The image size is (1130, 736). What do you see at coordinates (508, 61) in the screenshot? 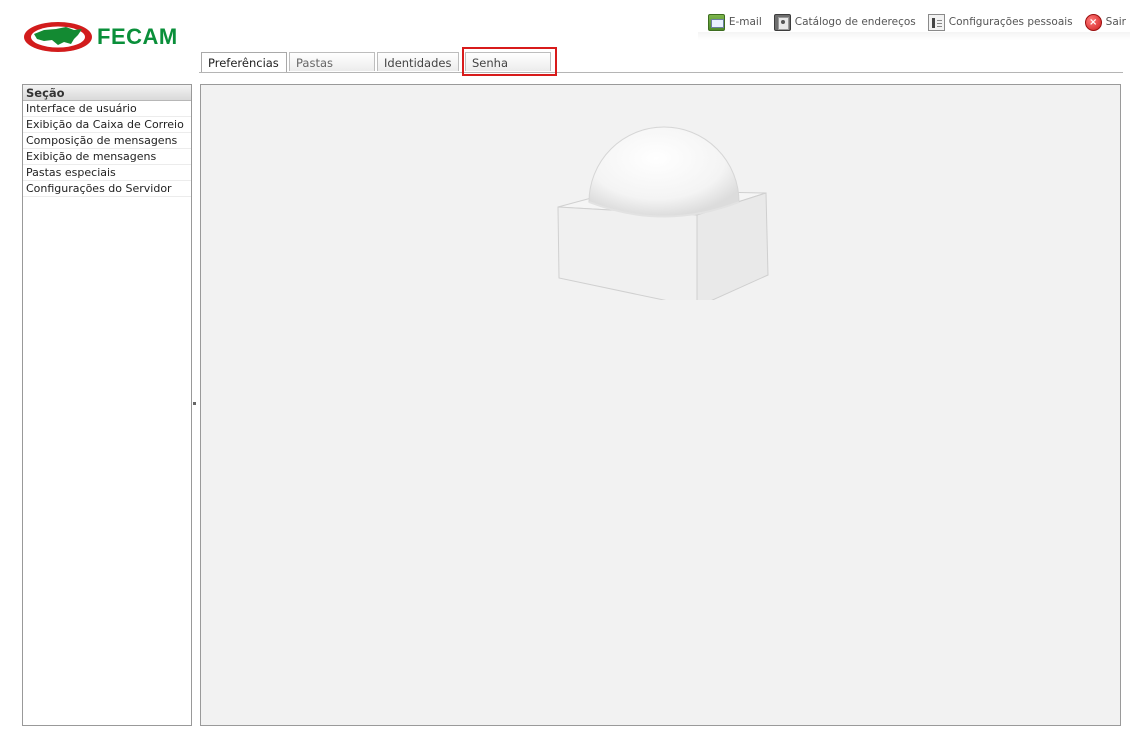
I see `tab-password: Senha` at bounding box center [508, 61].